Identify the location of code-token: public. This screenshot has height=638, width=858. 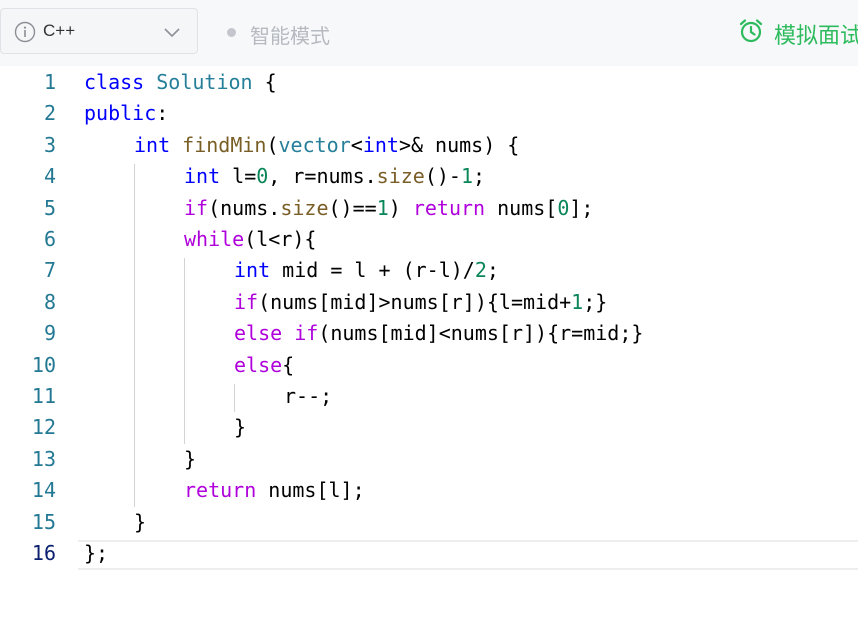
(120, 113).